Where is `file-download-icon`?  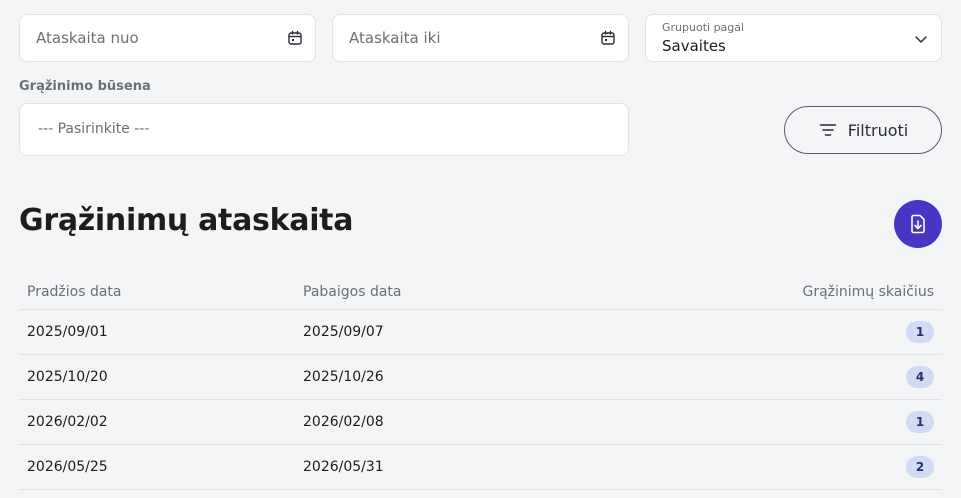
file-download-icon is located at coordinates (918, 224).